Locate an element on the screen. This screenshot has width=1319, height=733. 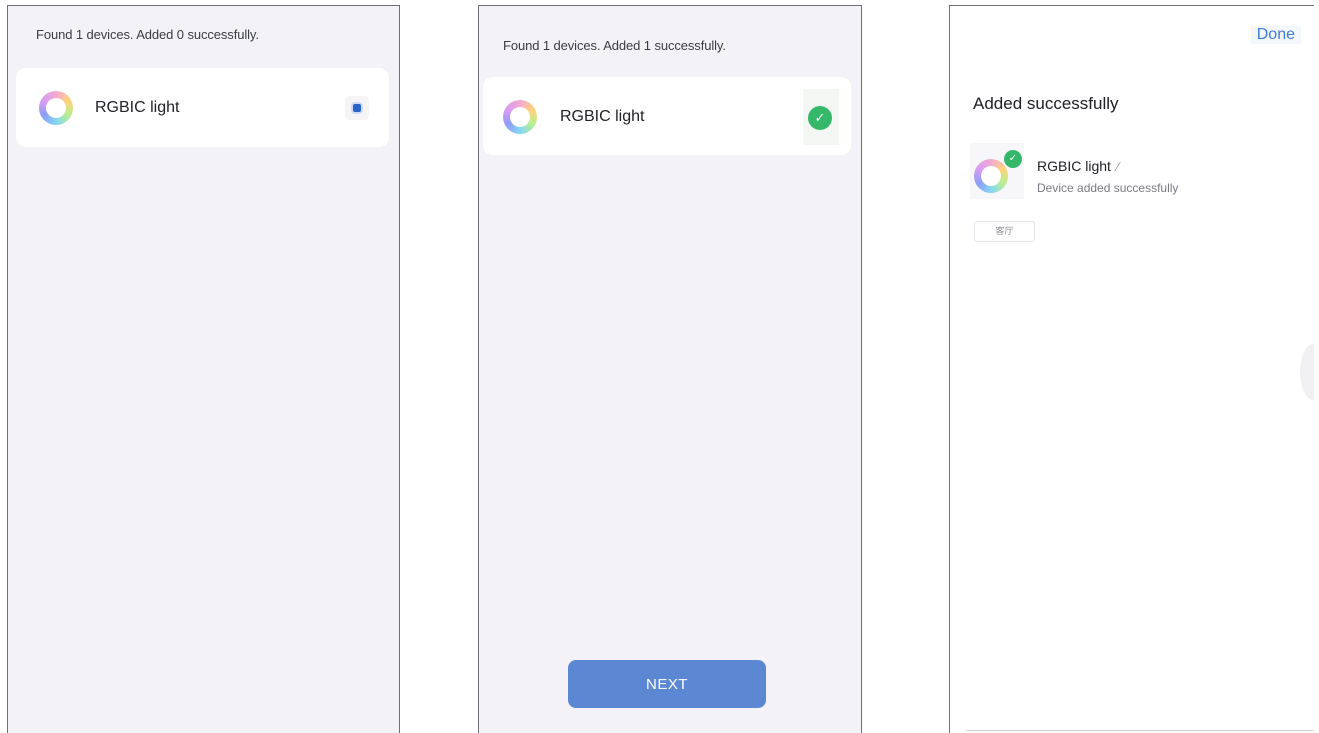
check-circle-icon: ✓ is located at coordinates (820, 118).